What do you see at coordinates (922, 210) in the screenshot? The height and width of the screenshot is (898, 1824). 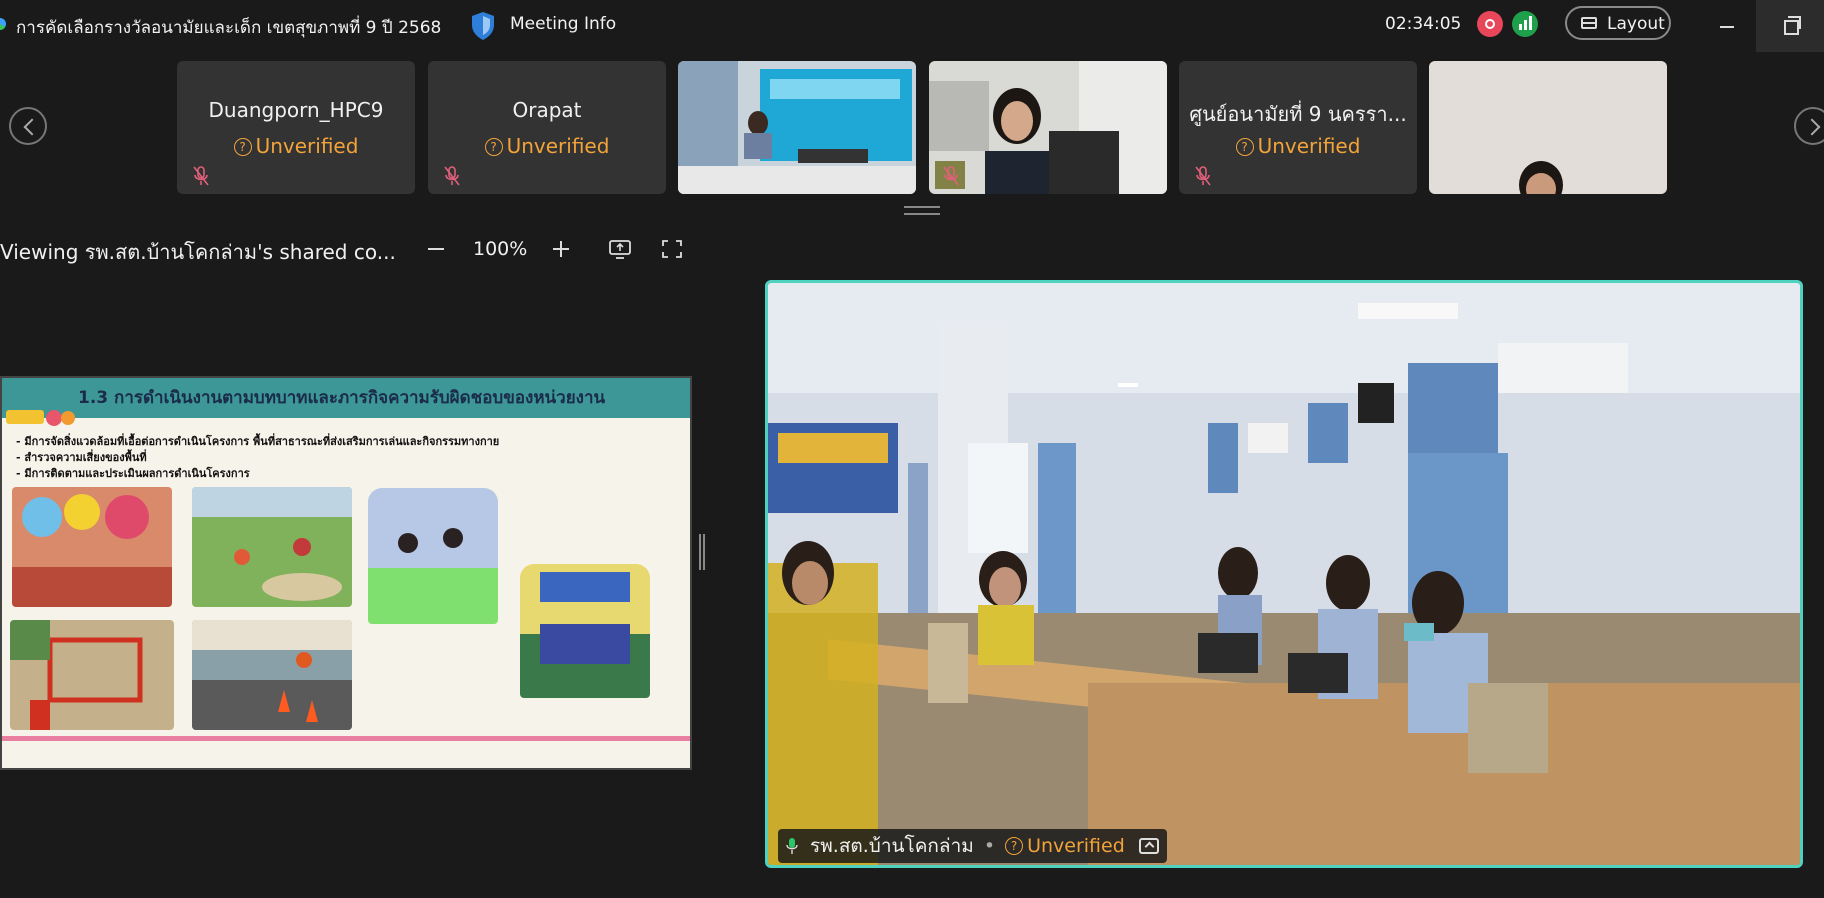 I see `strip-resize-handle` at bounding box center [922, 210].